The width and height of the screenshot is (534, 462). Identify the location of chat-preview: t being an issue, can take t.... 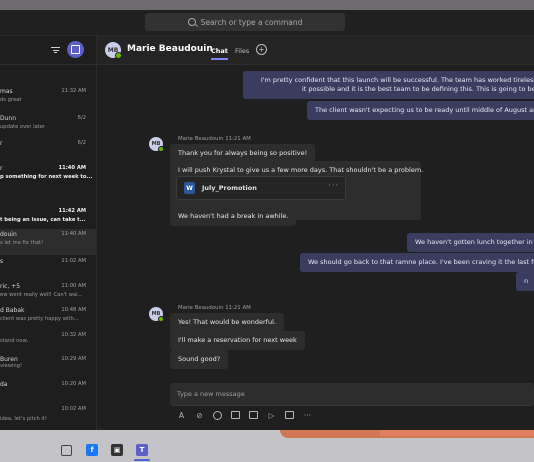
(43, 220).